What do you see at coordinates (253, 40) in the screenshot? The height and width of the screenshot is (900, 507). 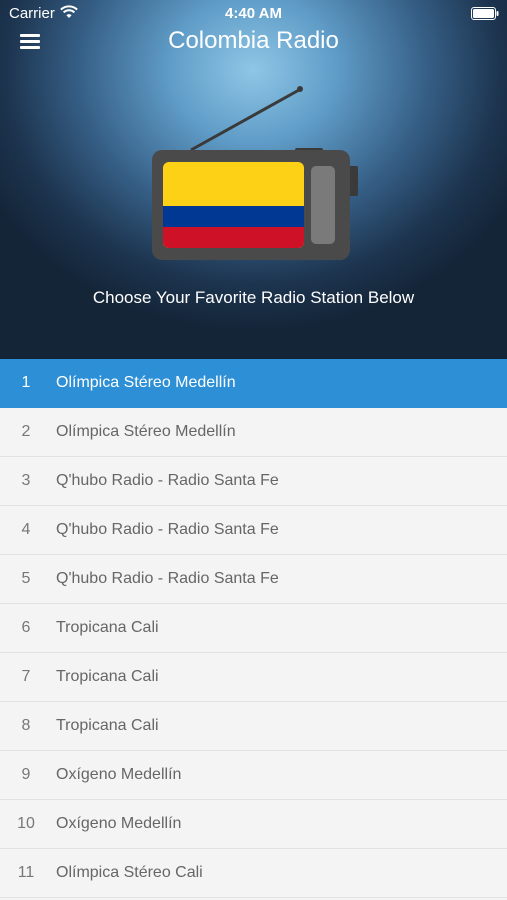 I see `page-title: Colombia Radio` at bounding box center [253, 40].